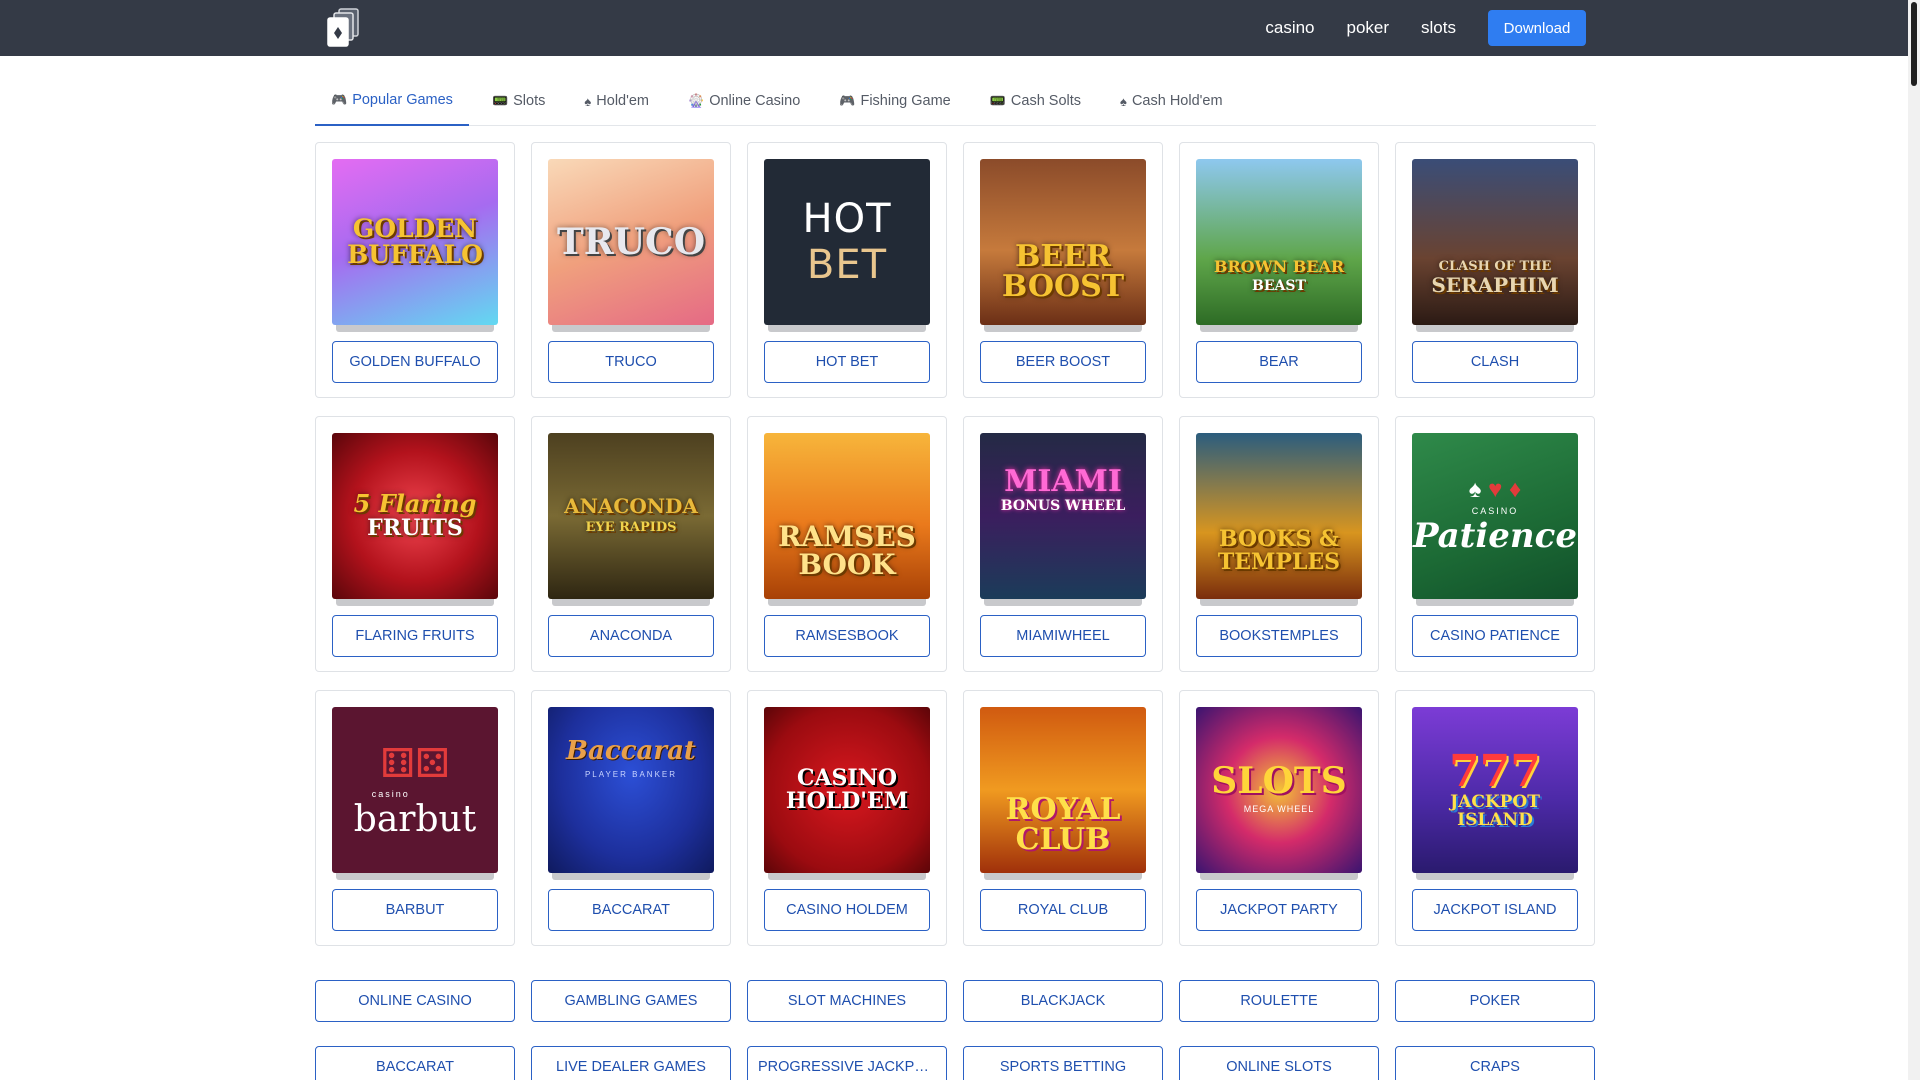 The image size is (1920, 1080). Describe the element at coordinates (1438, 28) in the screenshot. I see `nav-link-slots: slots` at that location.